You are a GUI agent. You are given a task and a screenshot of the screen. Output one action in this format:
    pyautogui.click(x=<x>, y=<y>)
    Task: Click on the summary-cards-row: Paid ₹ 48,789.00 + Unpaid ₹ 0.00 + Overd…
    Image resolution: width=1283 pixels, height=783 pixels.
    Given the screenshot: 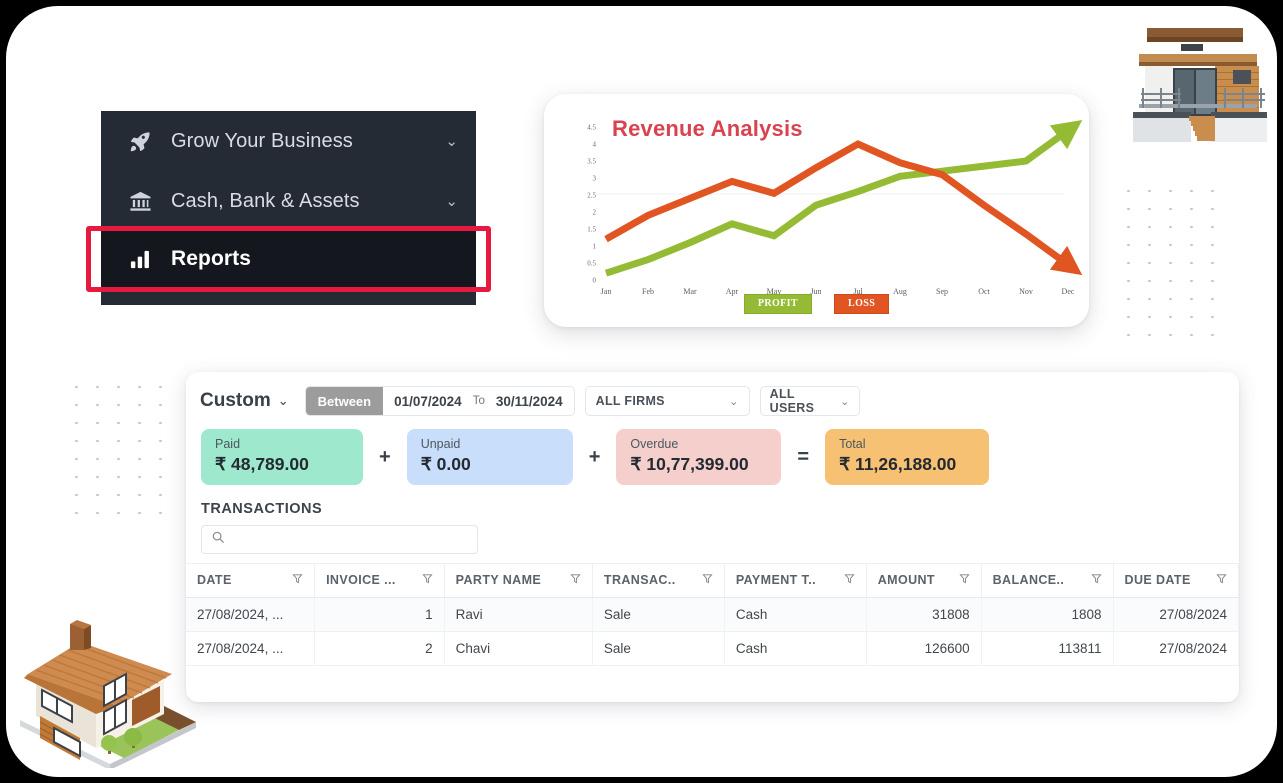 What is the action you would take?
    pyautogui.click(x=712, y=450)
    